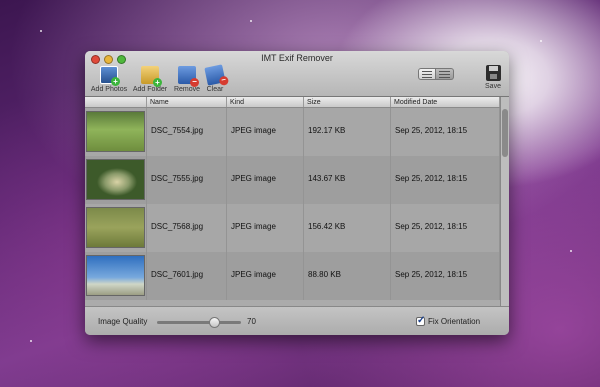 This screenshot has width=600, height=387. I want to click on size-cell: 156.42 KB, so click(347, 228).